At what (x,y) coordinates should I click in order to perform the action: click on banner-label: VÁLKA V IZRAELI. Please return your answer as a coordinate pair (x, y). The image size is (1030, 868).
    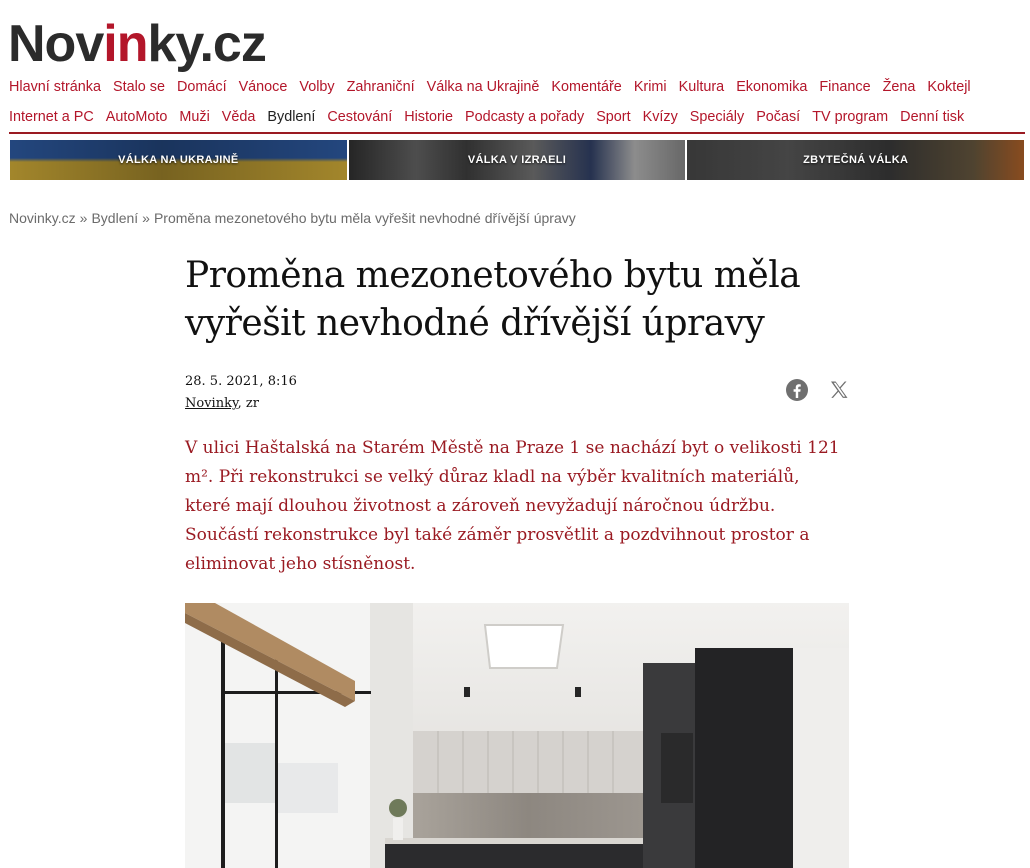
    Looking at the image, I should click on (517, 160).